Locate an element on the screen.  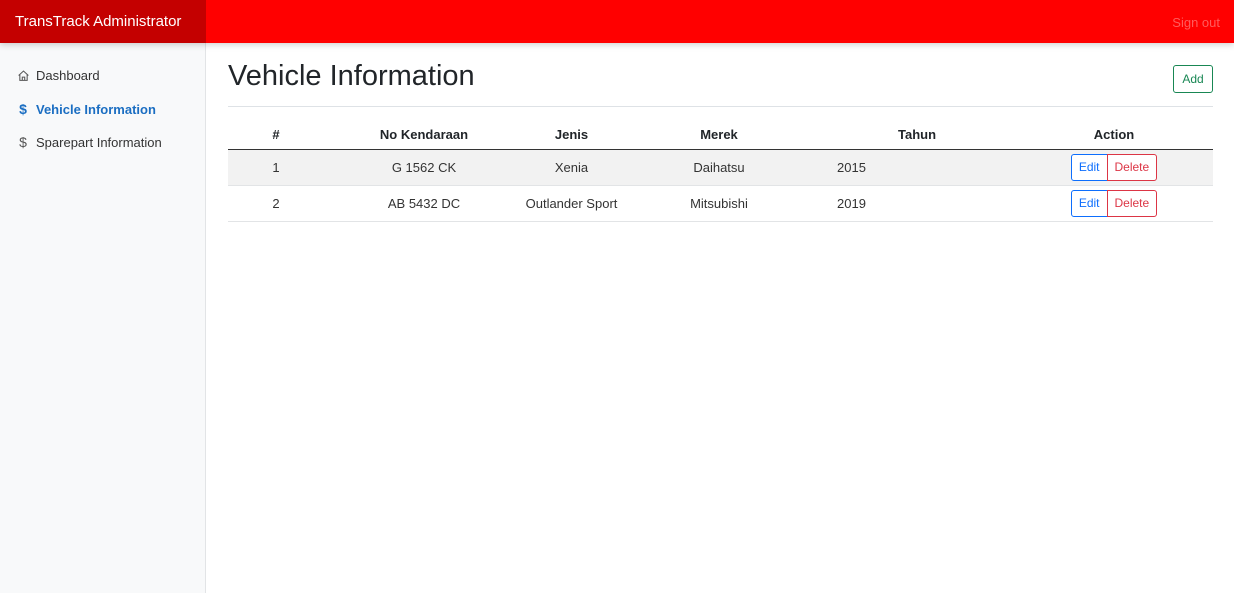
cell-no-kendaraan: AB 5432 DC is located at coordinates (424, 203).